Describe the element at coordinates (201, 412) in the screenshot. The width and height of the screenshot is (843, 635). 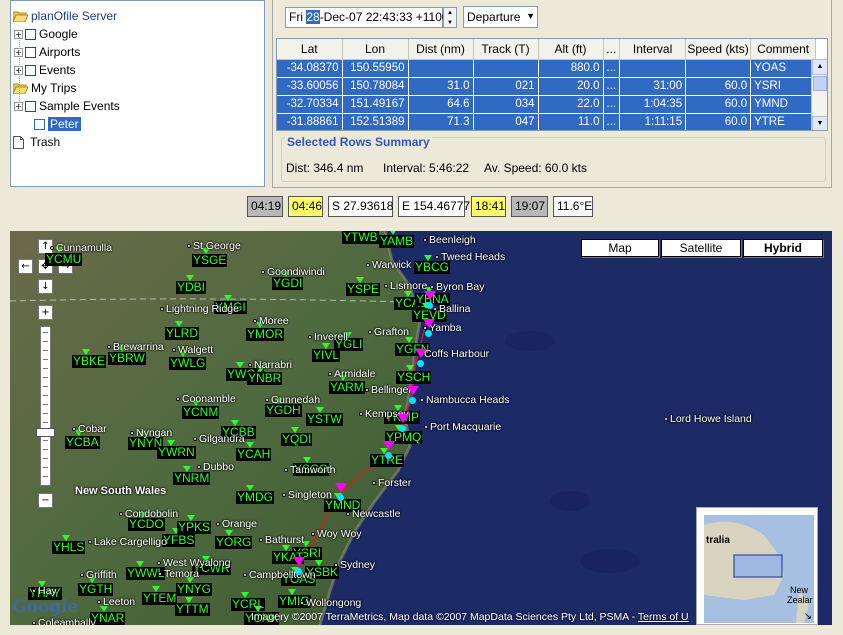
I see `airport-label: YCNM` at that location.